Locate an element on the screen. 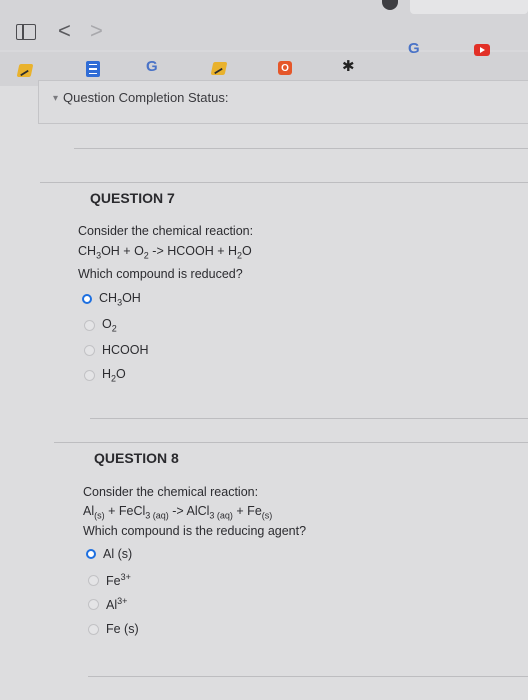 The width and height of the screenshot is (528, 700). list-icon is located at coordinates (93, 69).